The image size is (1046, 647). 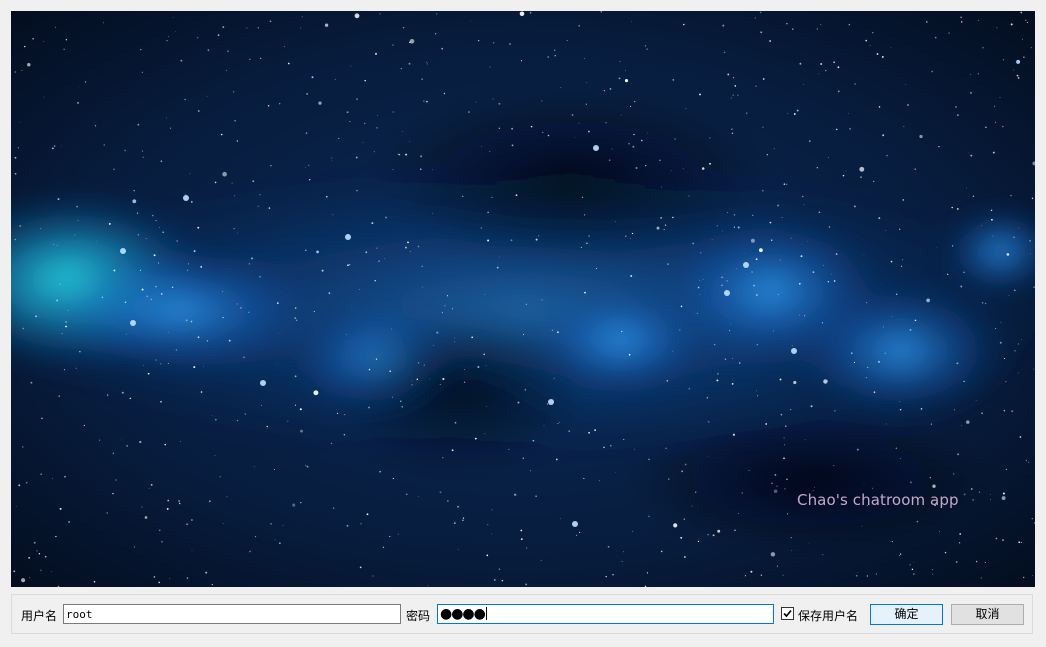 I want to click on username-input: root, so click(x=232, y=614).